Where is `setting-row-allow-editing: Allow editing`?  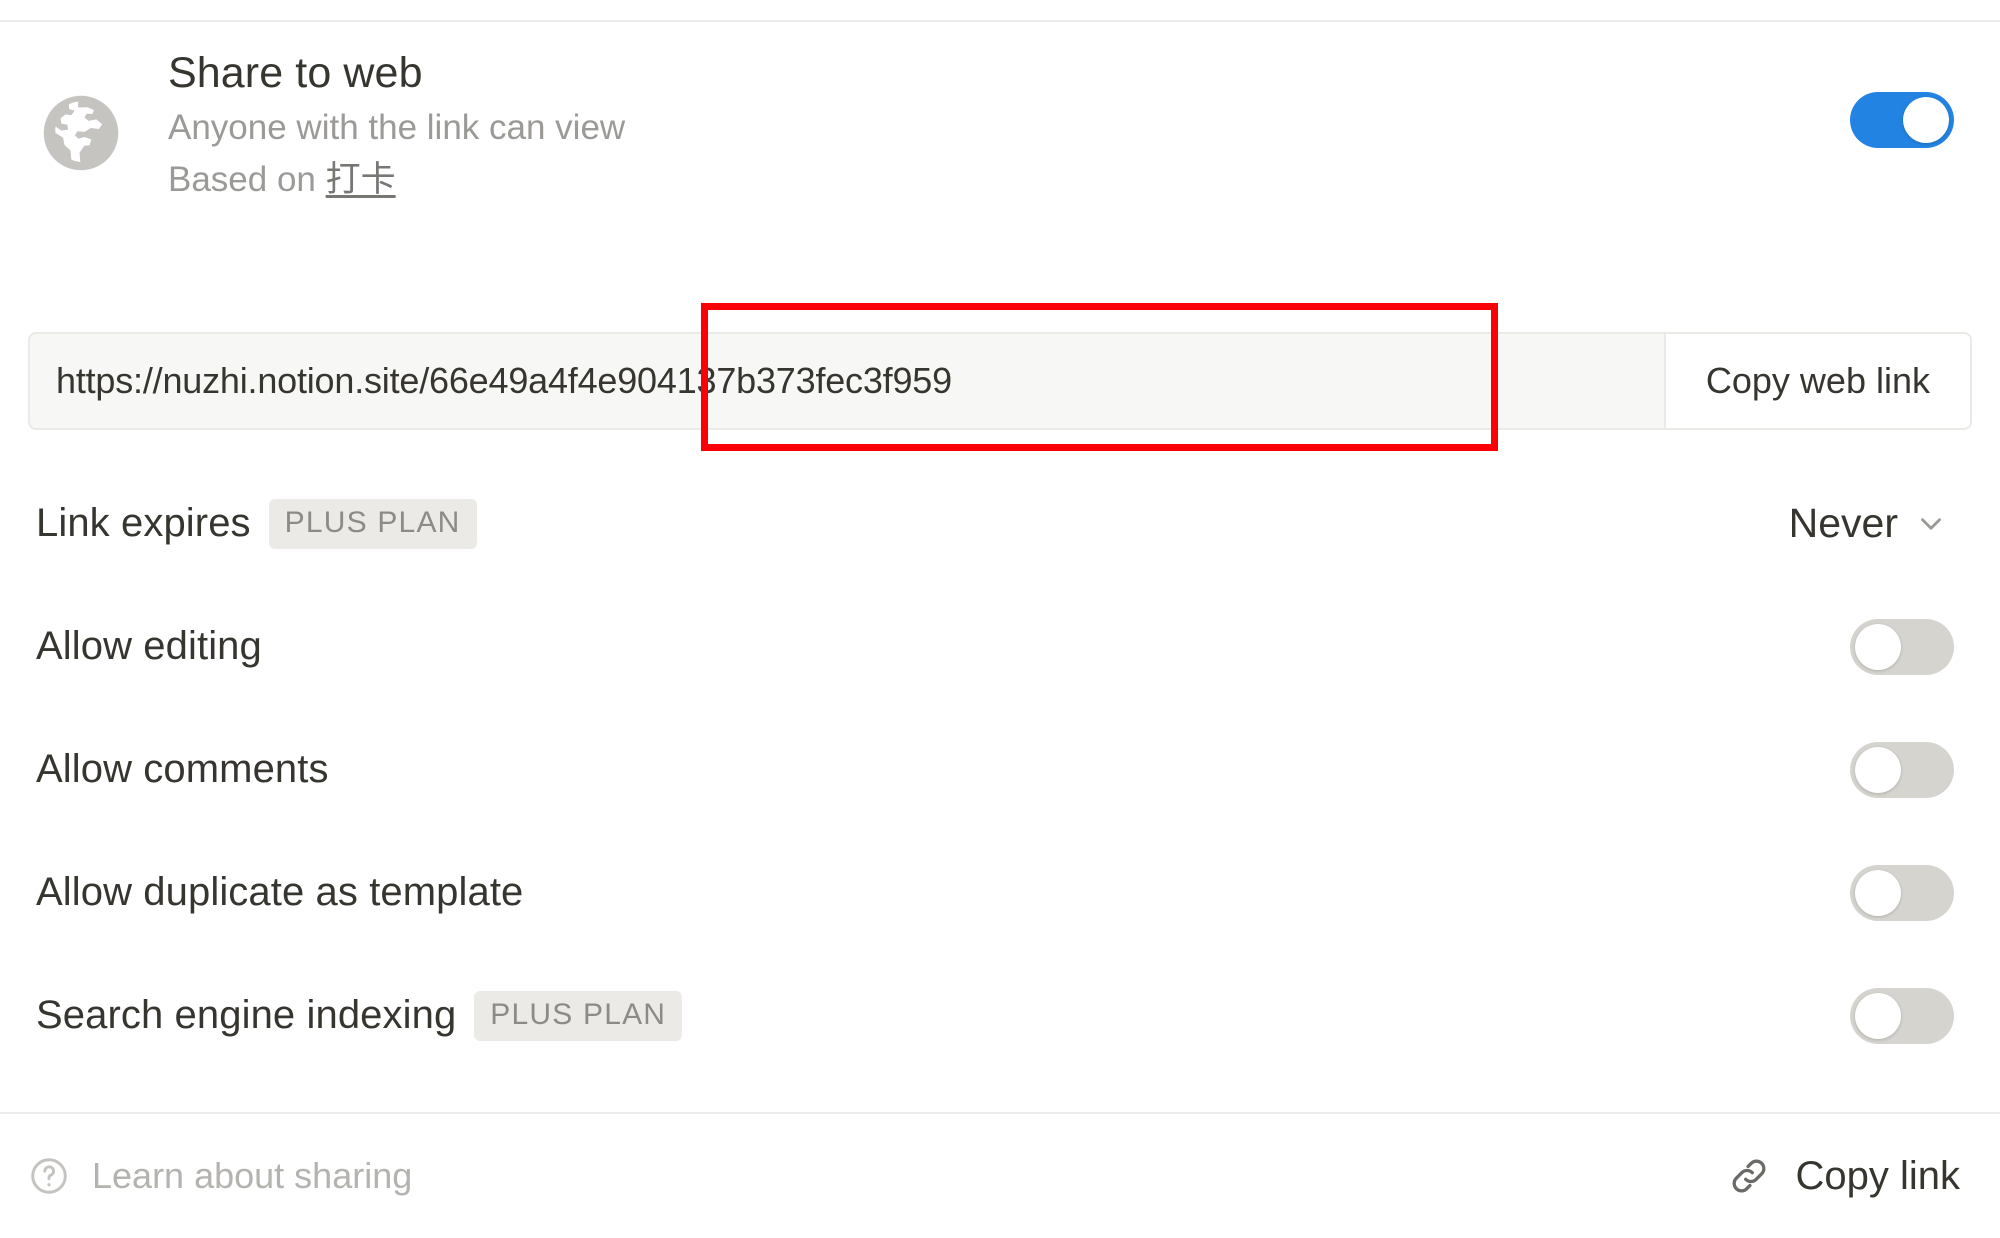
setting-row-allow-editing: Allow editing is located at coordinates (1000, 646).